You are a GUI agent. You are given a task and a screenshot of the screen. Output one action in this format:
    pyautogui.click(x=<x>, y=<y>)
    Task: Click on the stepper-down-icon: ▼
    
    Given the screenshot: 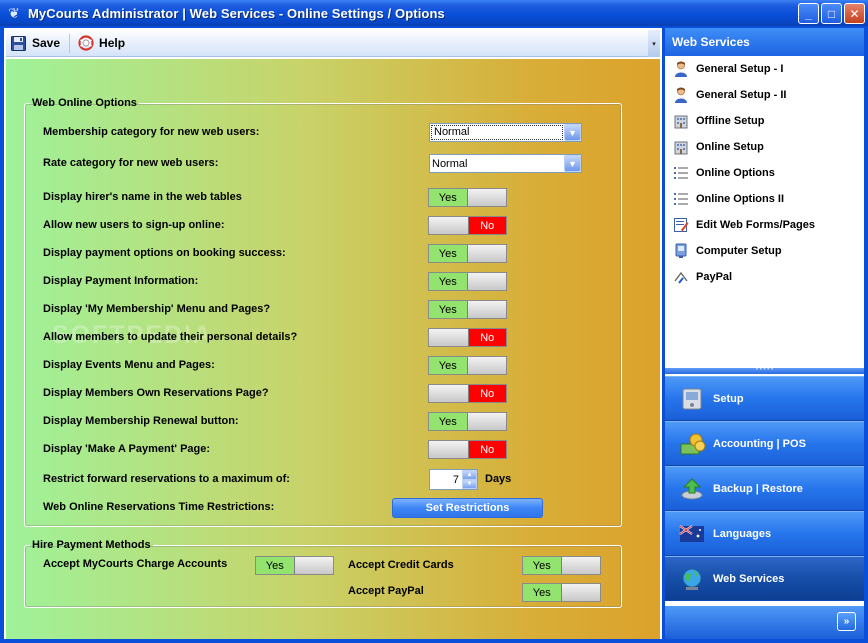 What is the action you would take?
    pyautogui.click(x=469, y=484)
    